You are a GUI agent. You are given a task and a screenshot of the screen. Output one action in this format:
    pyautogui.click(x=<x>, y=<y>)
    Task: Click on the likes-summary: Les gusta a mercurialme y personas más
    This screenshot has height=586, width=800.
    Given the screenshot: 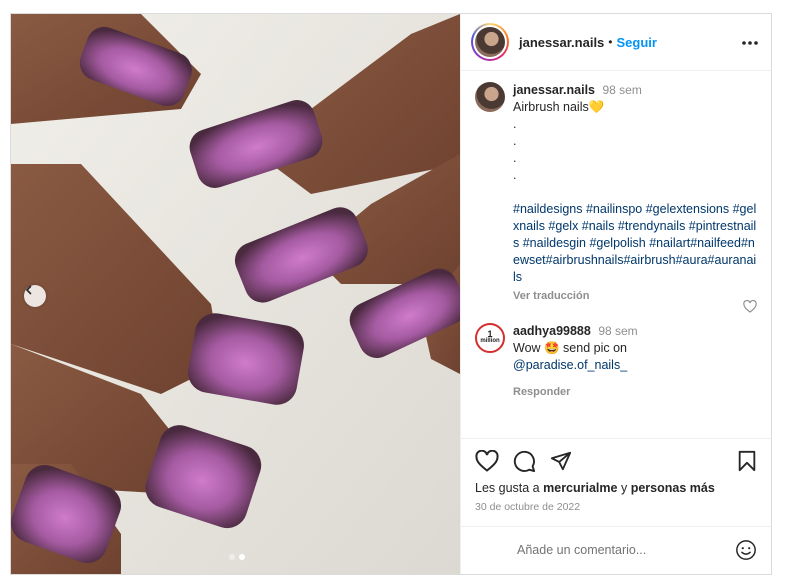 What is the action you would take?
    pyautogui.click(x=616, y=488)
    